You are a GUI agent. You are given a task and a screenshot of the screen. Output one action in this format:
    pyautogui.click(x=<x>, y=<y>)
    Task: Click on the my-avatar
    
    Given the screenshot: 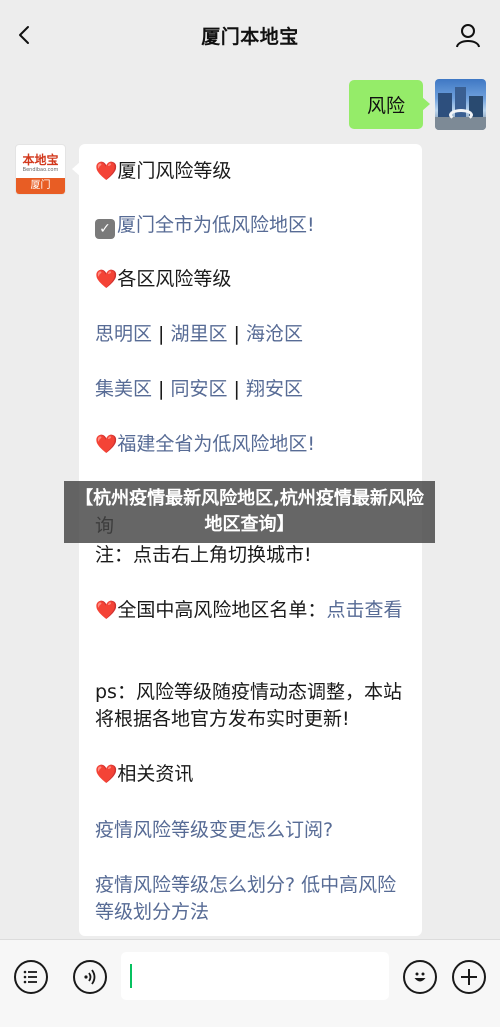 What is the action you would take?
    pyautogui.click(x=460, y=104)
    